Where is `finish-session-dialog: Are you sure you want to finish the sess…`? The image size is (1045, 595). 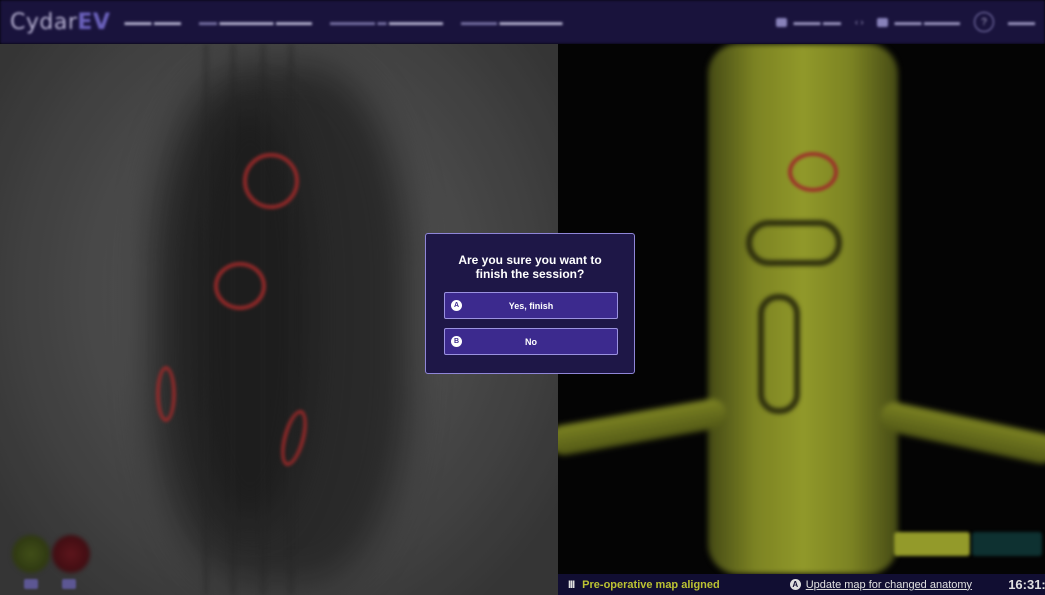 finish-session-dialog: Are you sure you want to finish the sess… is located at coordinates (530, 303).